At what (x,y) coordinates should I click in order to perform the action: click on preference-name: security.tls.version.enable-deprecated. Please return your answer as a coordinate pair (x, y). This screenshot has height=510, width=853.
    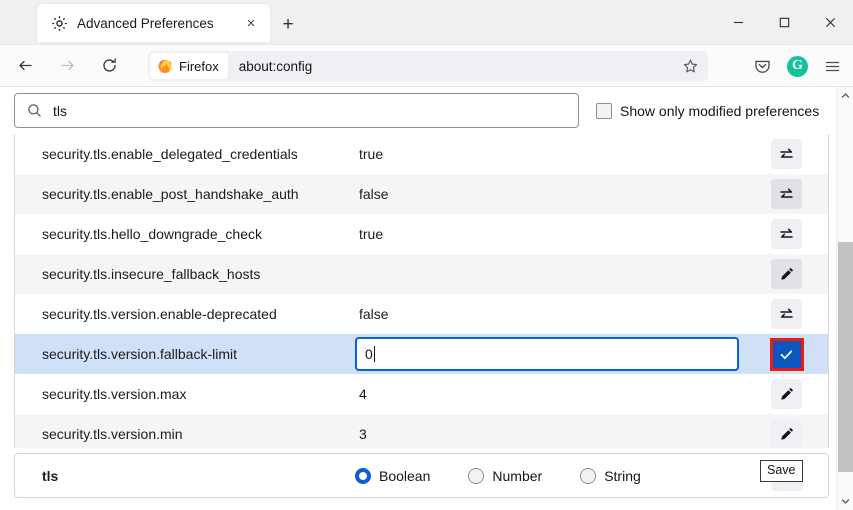
    Looking at the image, I should click on (159, 314).